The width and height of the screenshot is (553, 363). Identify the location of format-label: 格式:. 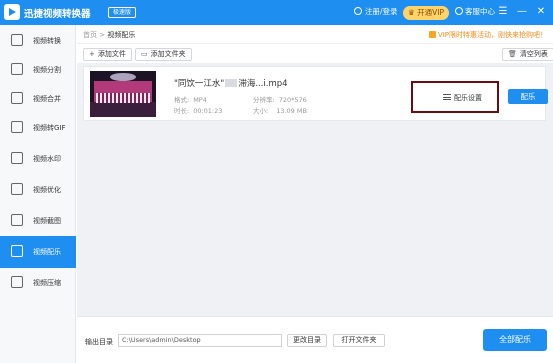
(182, 100).